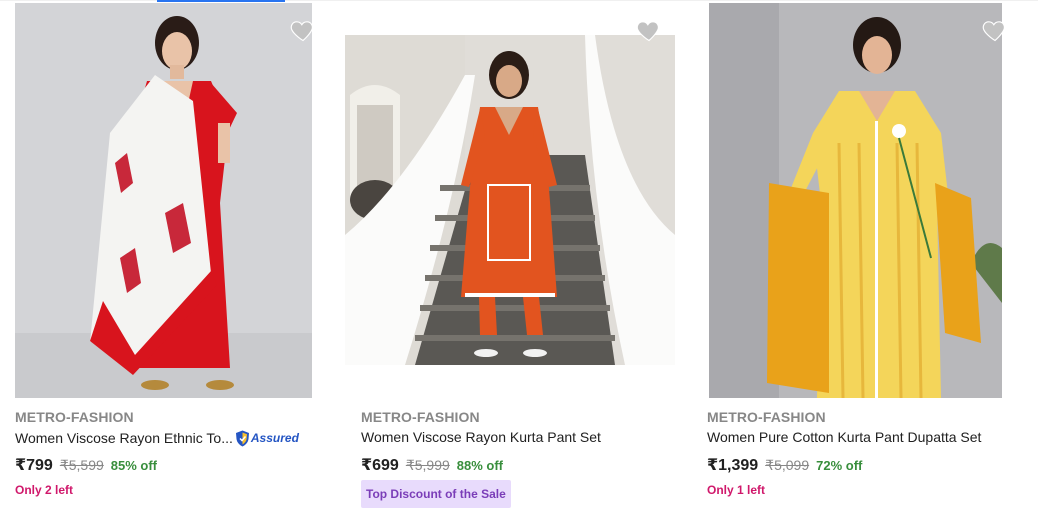  What do you see at coordinates (844, 437) in the screenshot?
I see `product-title: Women Pure Cotton Kurta Pant Dupatta Set` at bounding box center [844, 437].